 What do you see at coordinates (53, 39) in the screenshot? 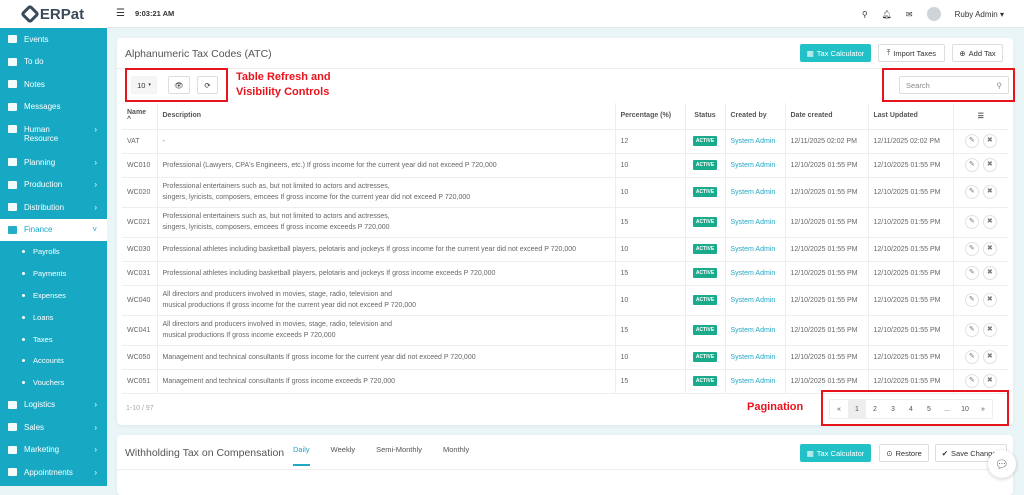
I see `sidebar-item-events: Events` at bounding box center [53, 39].